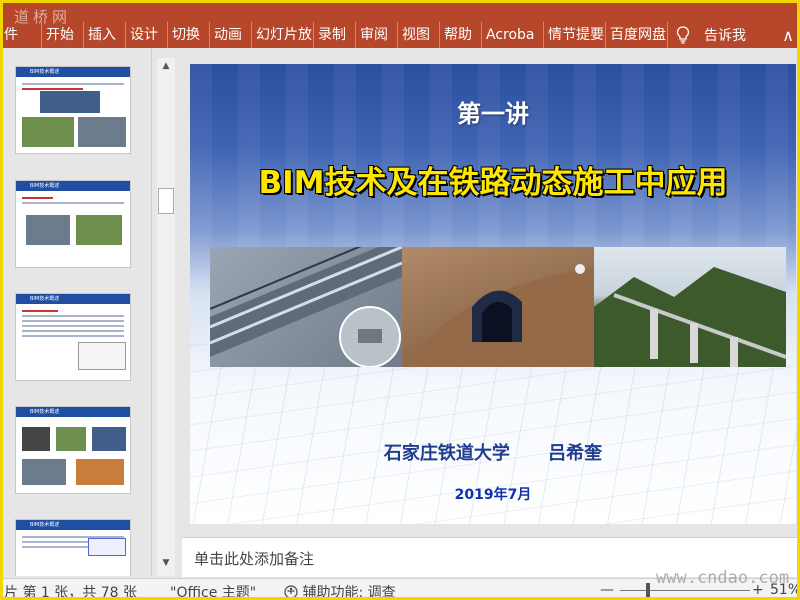  I want to click on accessibility-status: 辅助功能: 调查, so click(340, 591).